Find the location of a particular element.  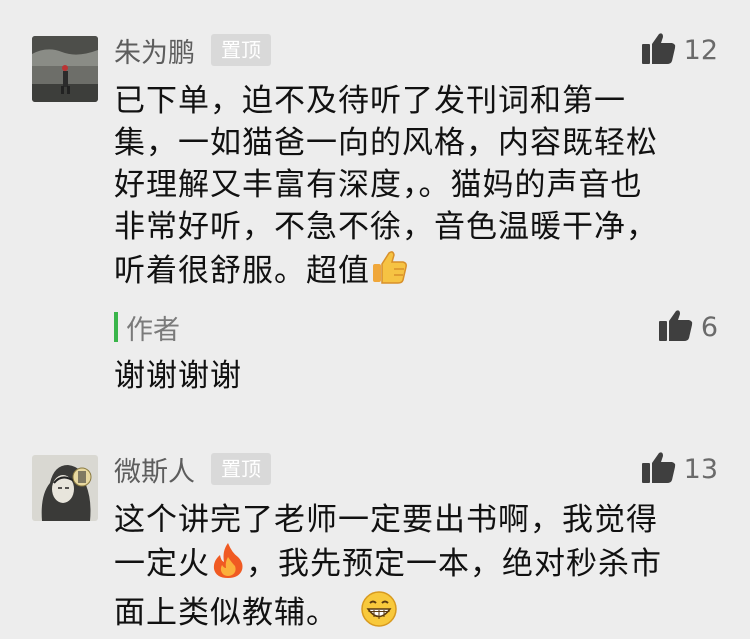

author-reply-header: 作者 is located at coordinates (147, 327).